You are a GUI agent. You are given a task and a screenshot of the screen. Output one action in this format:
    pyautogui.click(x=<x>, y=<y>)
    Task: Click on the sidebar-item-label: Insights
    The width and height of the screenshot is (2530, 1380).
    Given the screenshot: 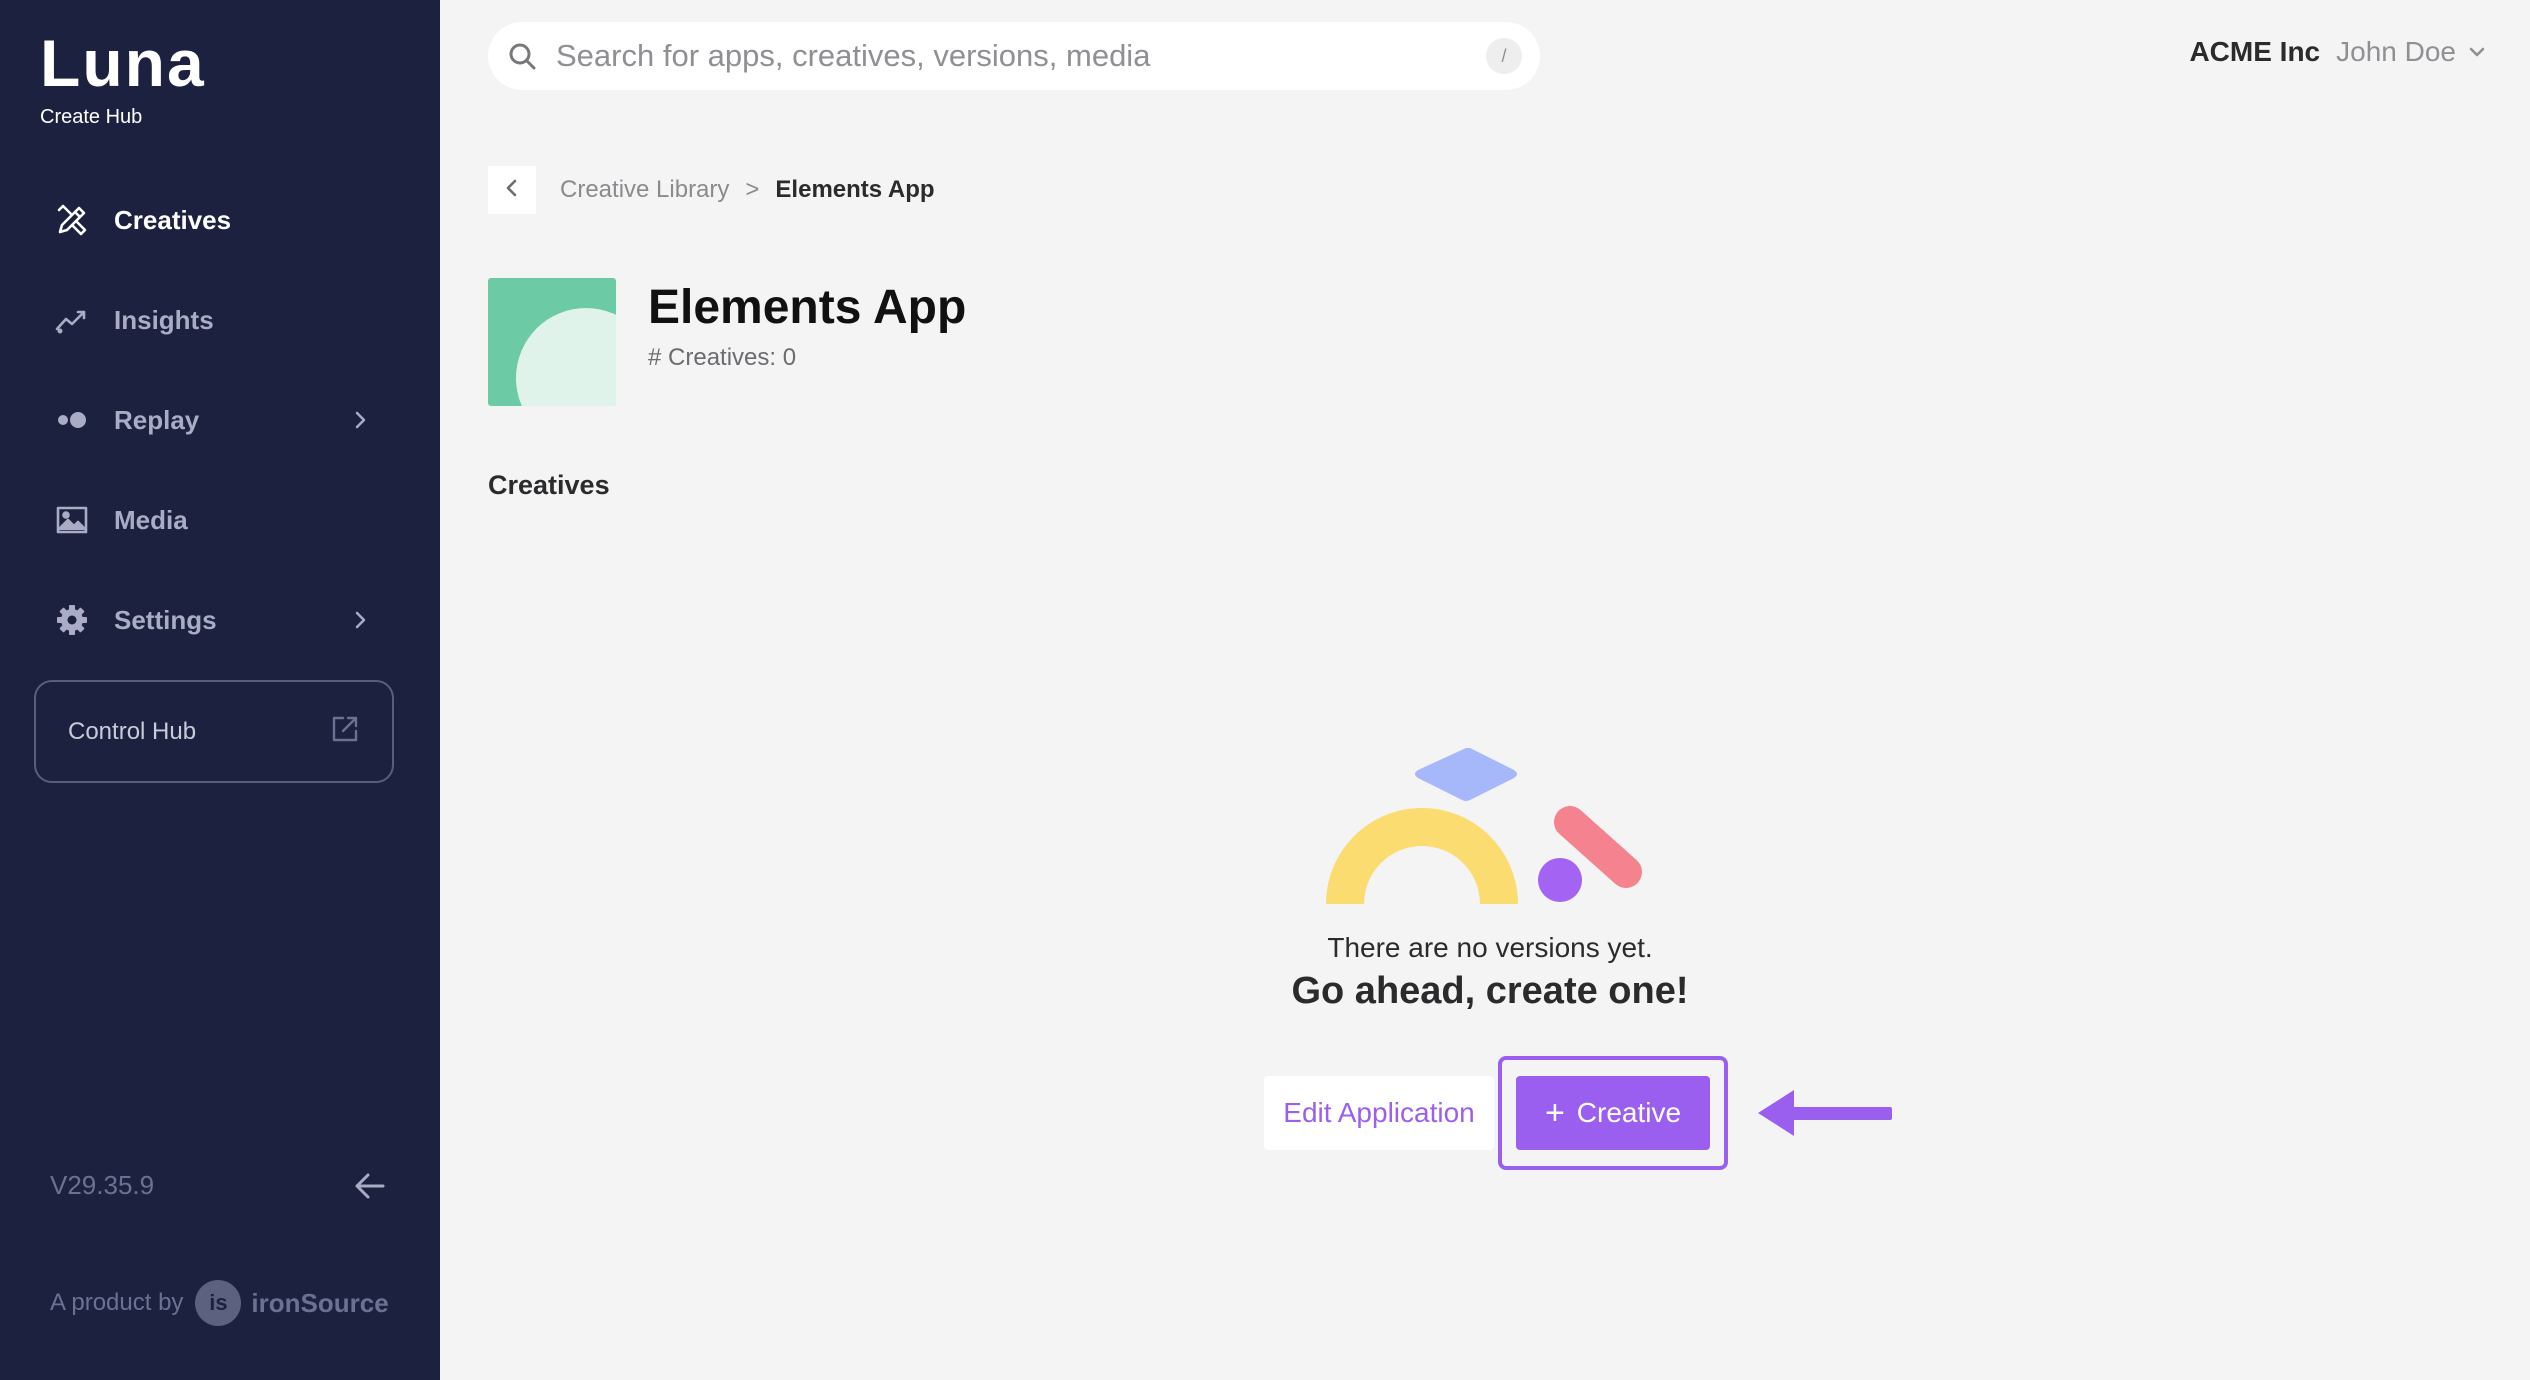 What is the action you would take?
    pyautogui.click(x=164, y=319)
    